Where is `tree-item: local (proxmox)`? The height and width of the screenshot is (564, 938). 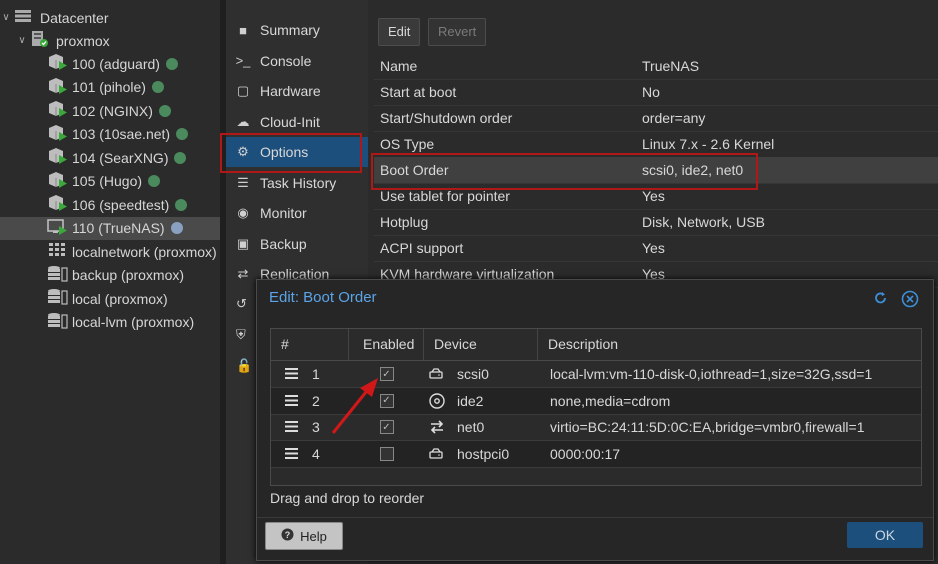 tree-item: local (proxmox) is located at coordinates (110, 298).